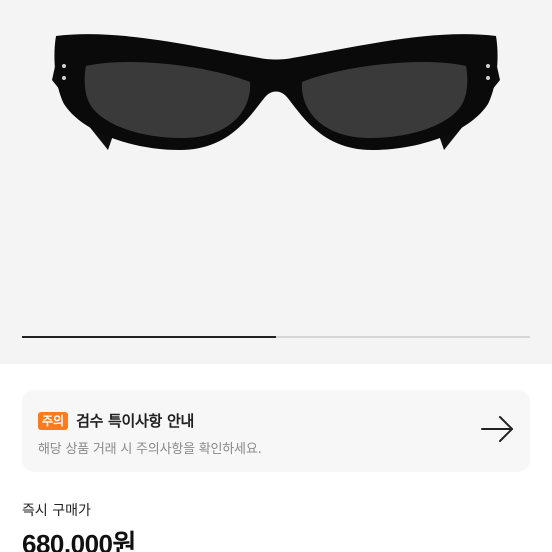 This screenshot has width=552, height=552. I want to click on caution-badge: 주의, so click(53, 420).